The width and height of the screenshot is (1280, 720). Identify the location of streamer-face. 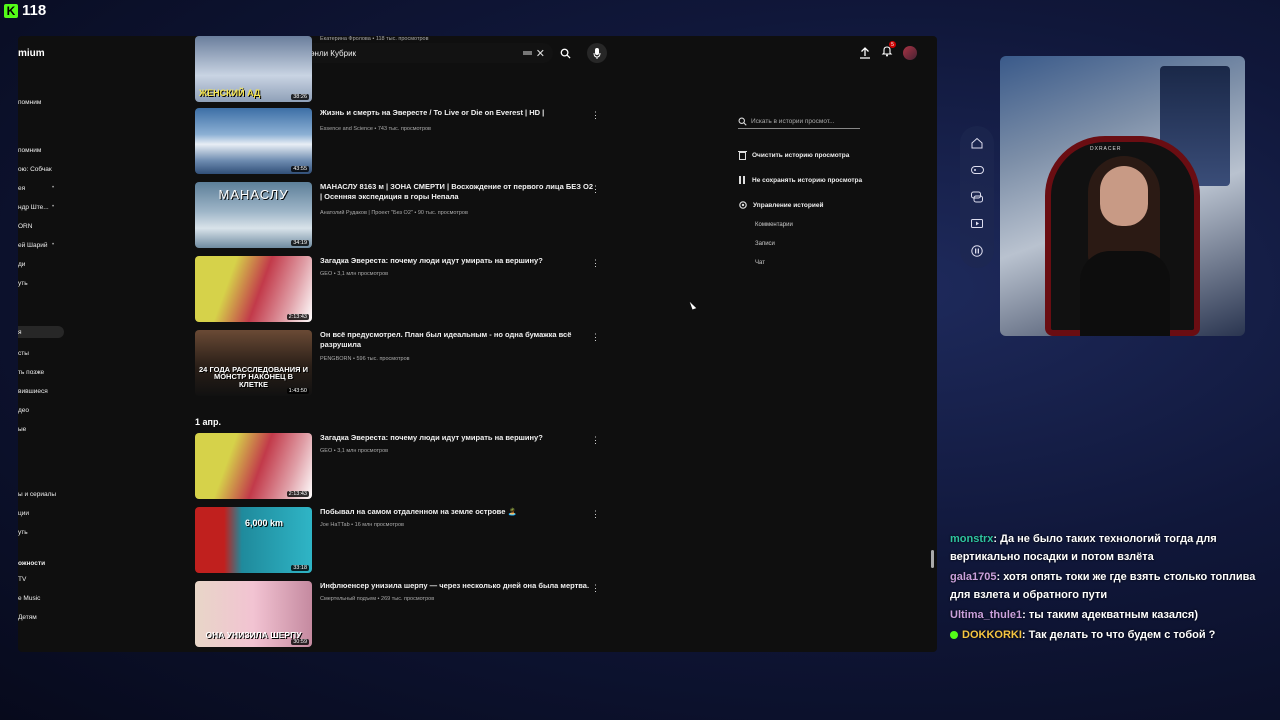
(1124, 196).